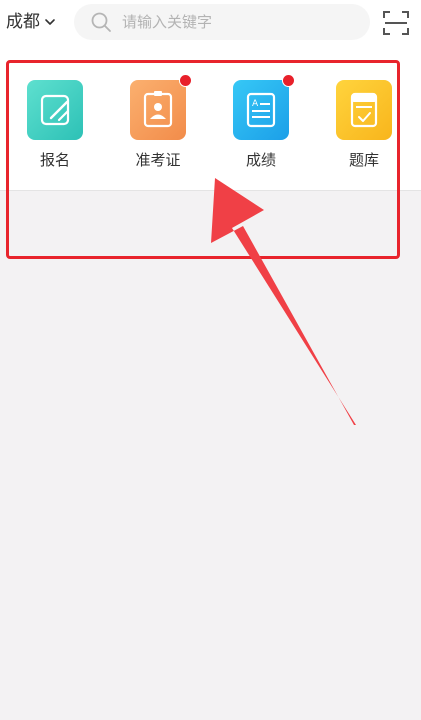  What do you see at coordinates (210, 190) in the screenshot?
I see `panel-divider` at bounding box center [210, 190].